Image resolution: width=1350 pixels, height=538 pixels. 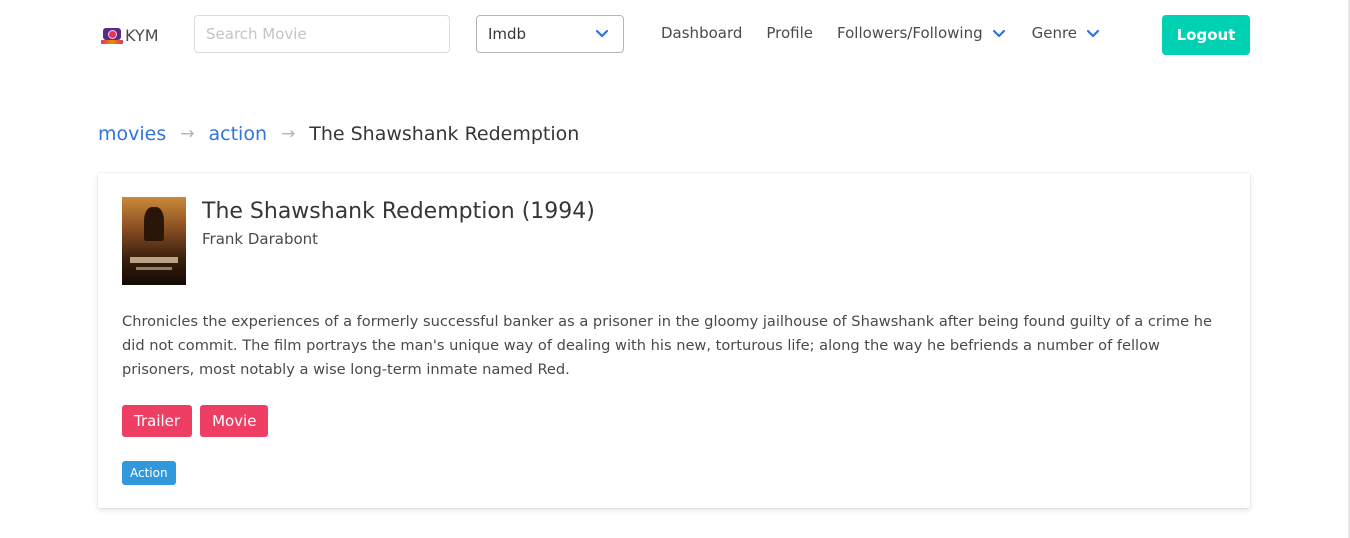 I want to click on search-input, so click(x=322, y=34).